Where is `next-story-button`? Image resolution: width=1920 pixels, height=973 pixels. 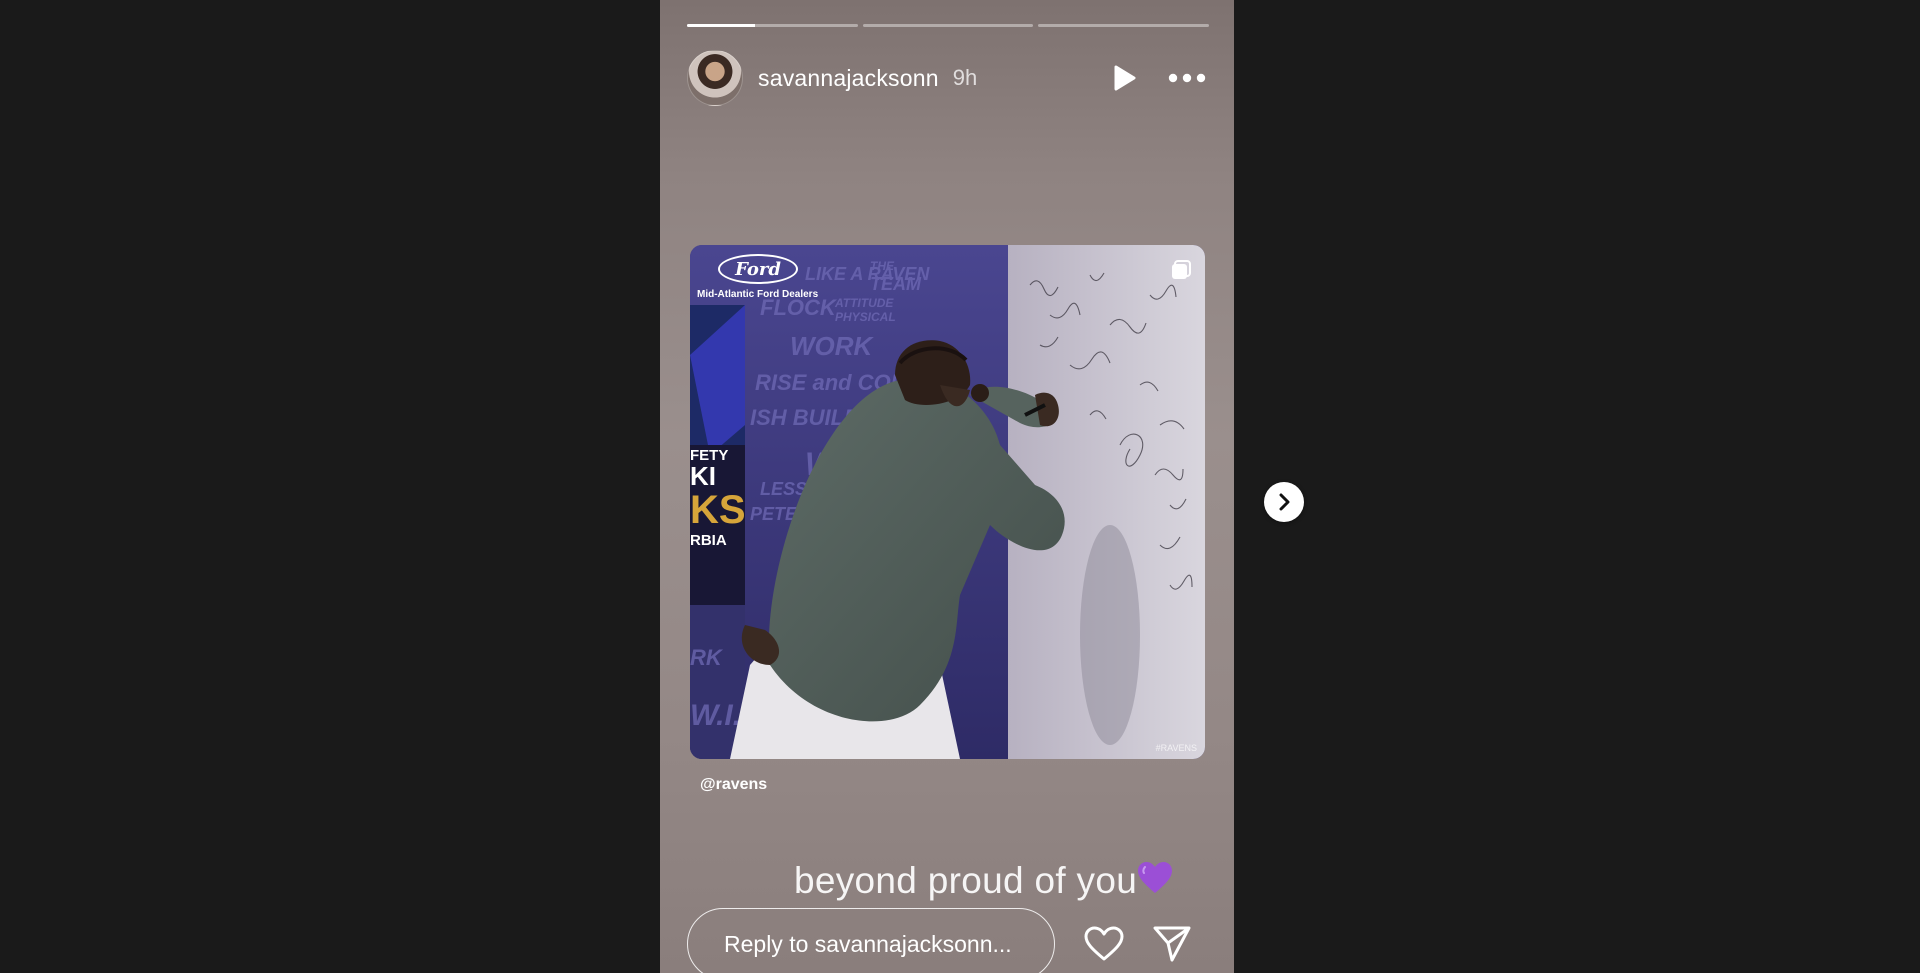 next-story-button is located at coordinates (1284, 502).